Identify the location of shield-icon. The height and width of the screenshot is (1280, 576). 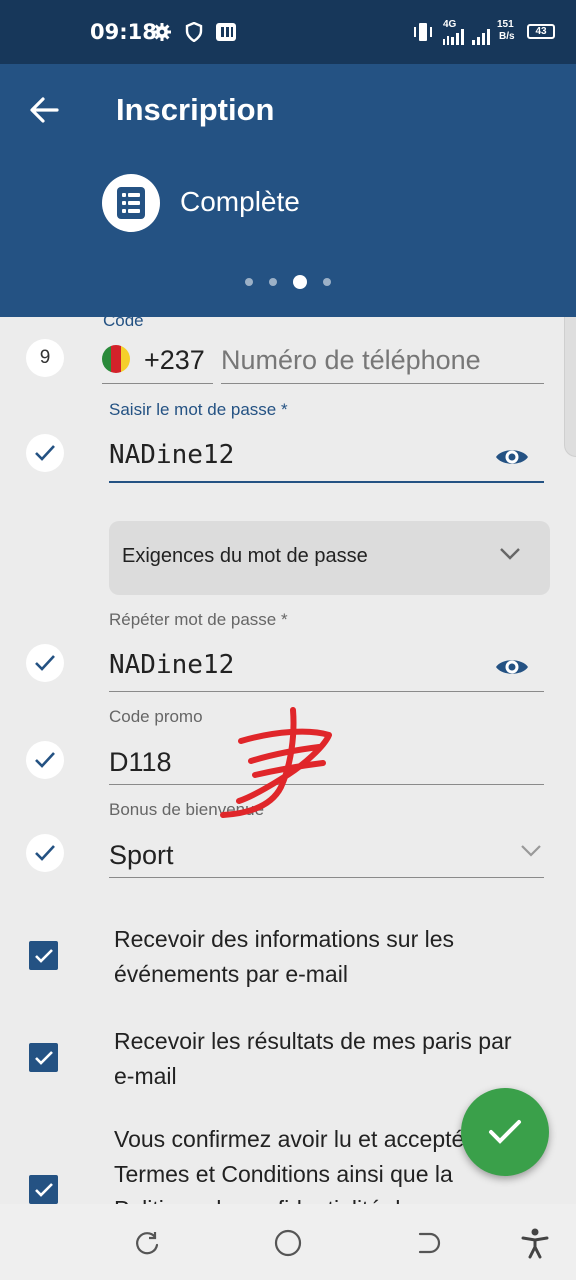
(194, 32).